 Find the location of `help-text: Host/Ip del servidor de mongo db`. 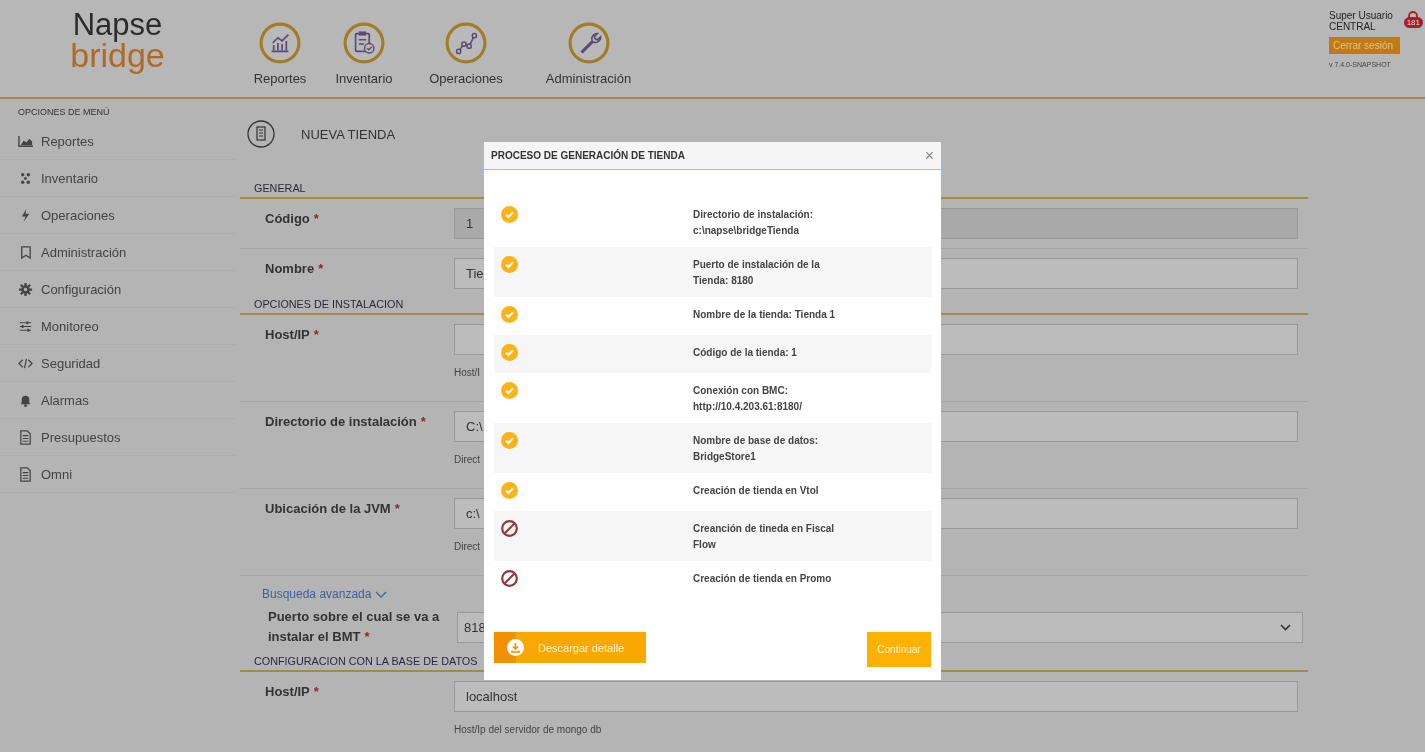

help-text: Host/Ip del servidor de mongo db is located at coordinates (528, 729).